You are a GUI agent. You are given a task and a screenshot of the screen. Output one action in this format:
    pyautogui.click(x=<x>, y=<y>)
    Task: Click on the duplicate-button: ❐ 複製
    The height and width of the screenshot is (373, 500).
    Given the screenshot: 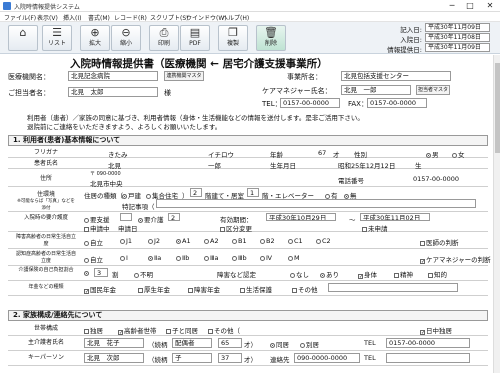 What is the action you would take?
    pyautogui.click(x=233, y=38)
    